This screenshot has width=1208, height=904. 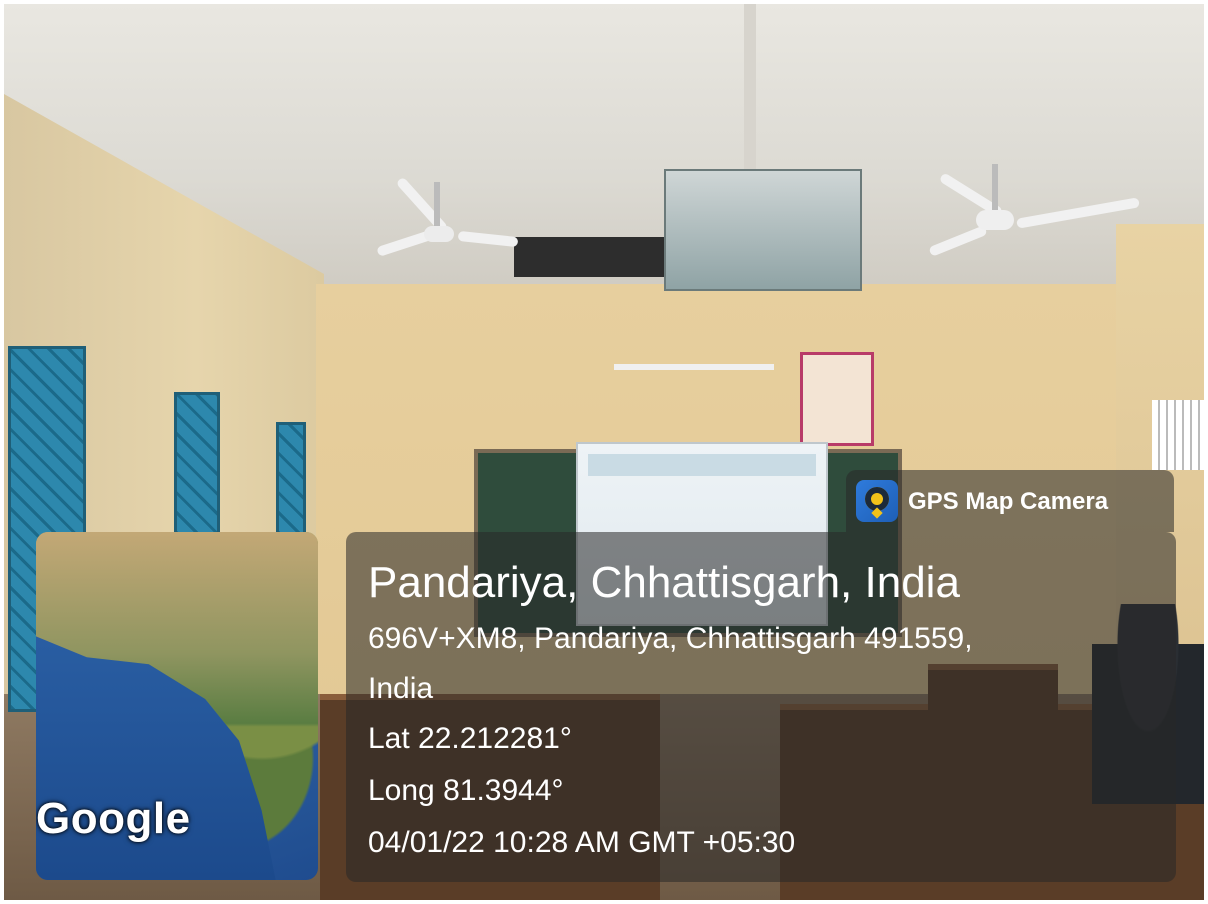 What do you see at coordinates (837, 399) in the screenshot?
I see `wall-poster` at bounding box center [837, 399].